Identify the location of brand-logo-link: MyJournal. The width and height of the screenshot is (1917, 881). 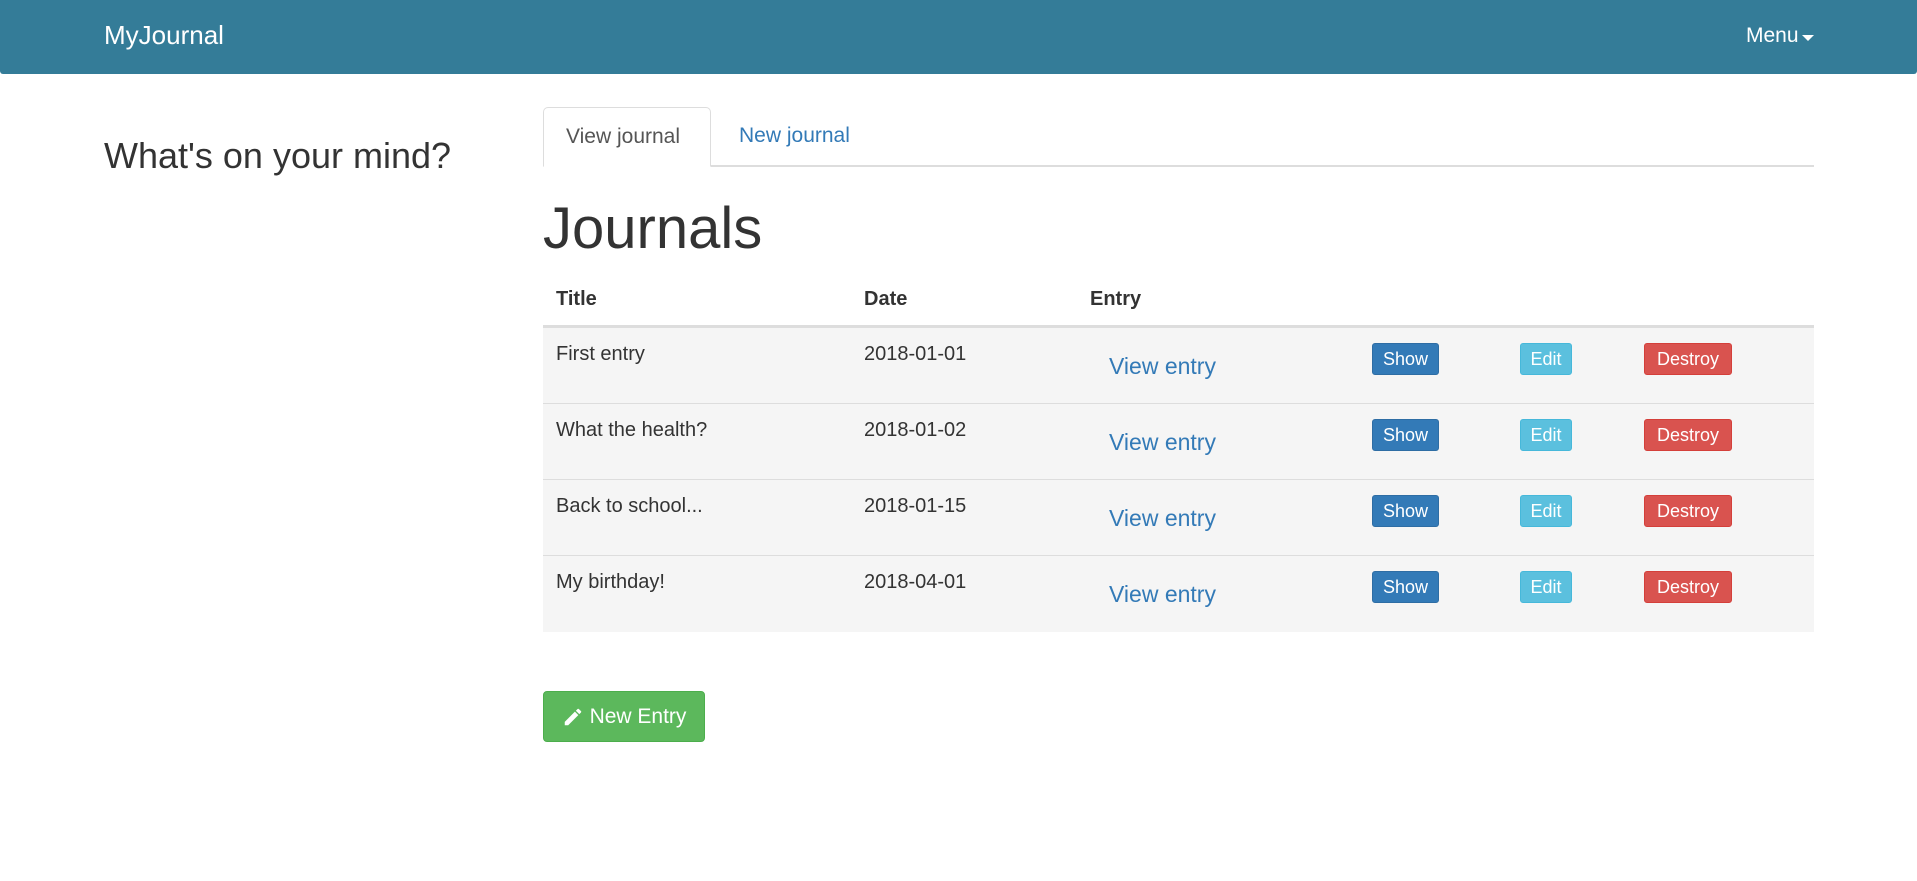
(164, 35).